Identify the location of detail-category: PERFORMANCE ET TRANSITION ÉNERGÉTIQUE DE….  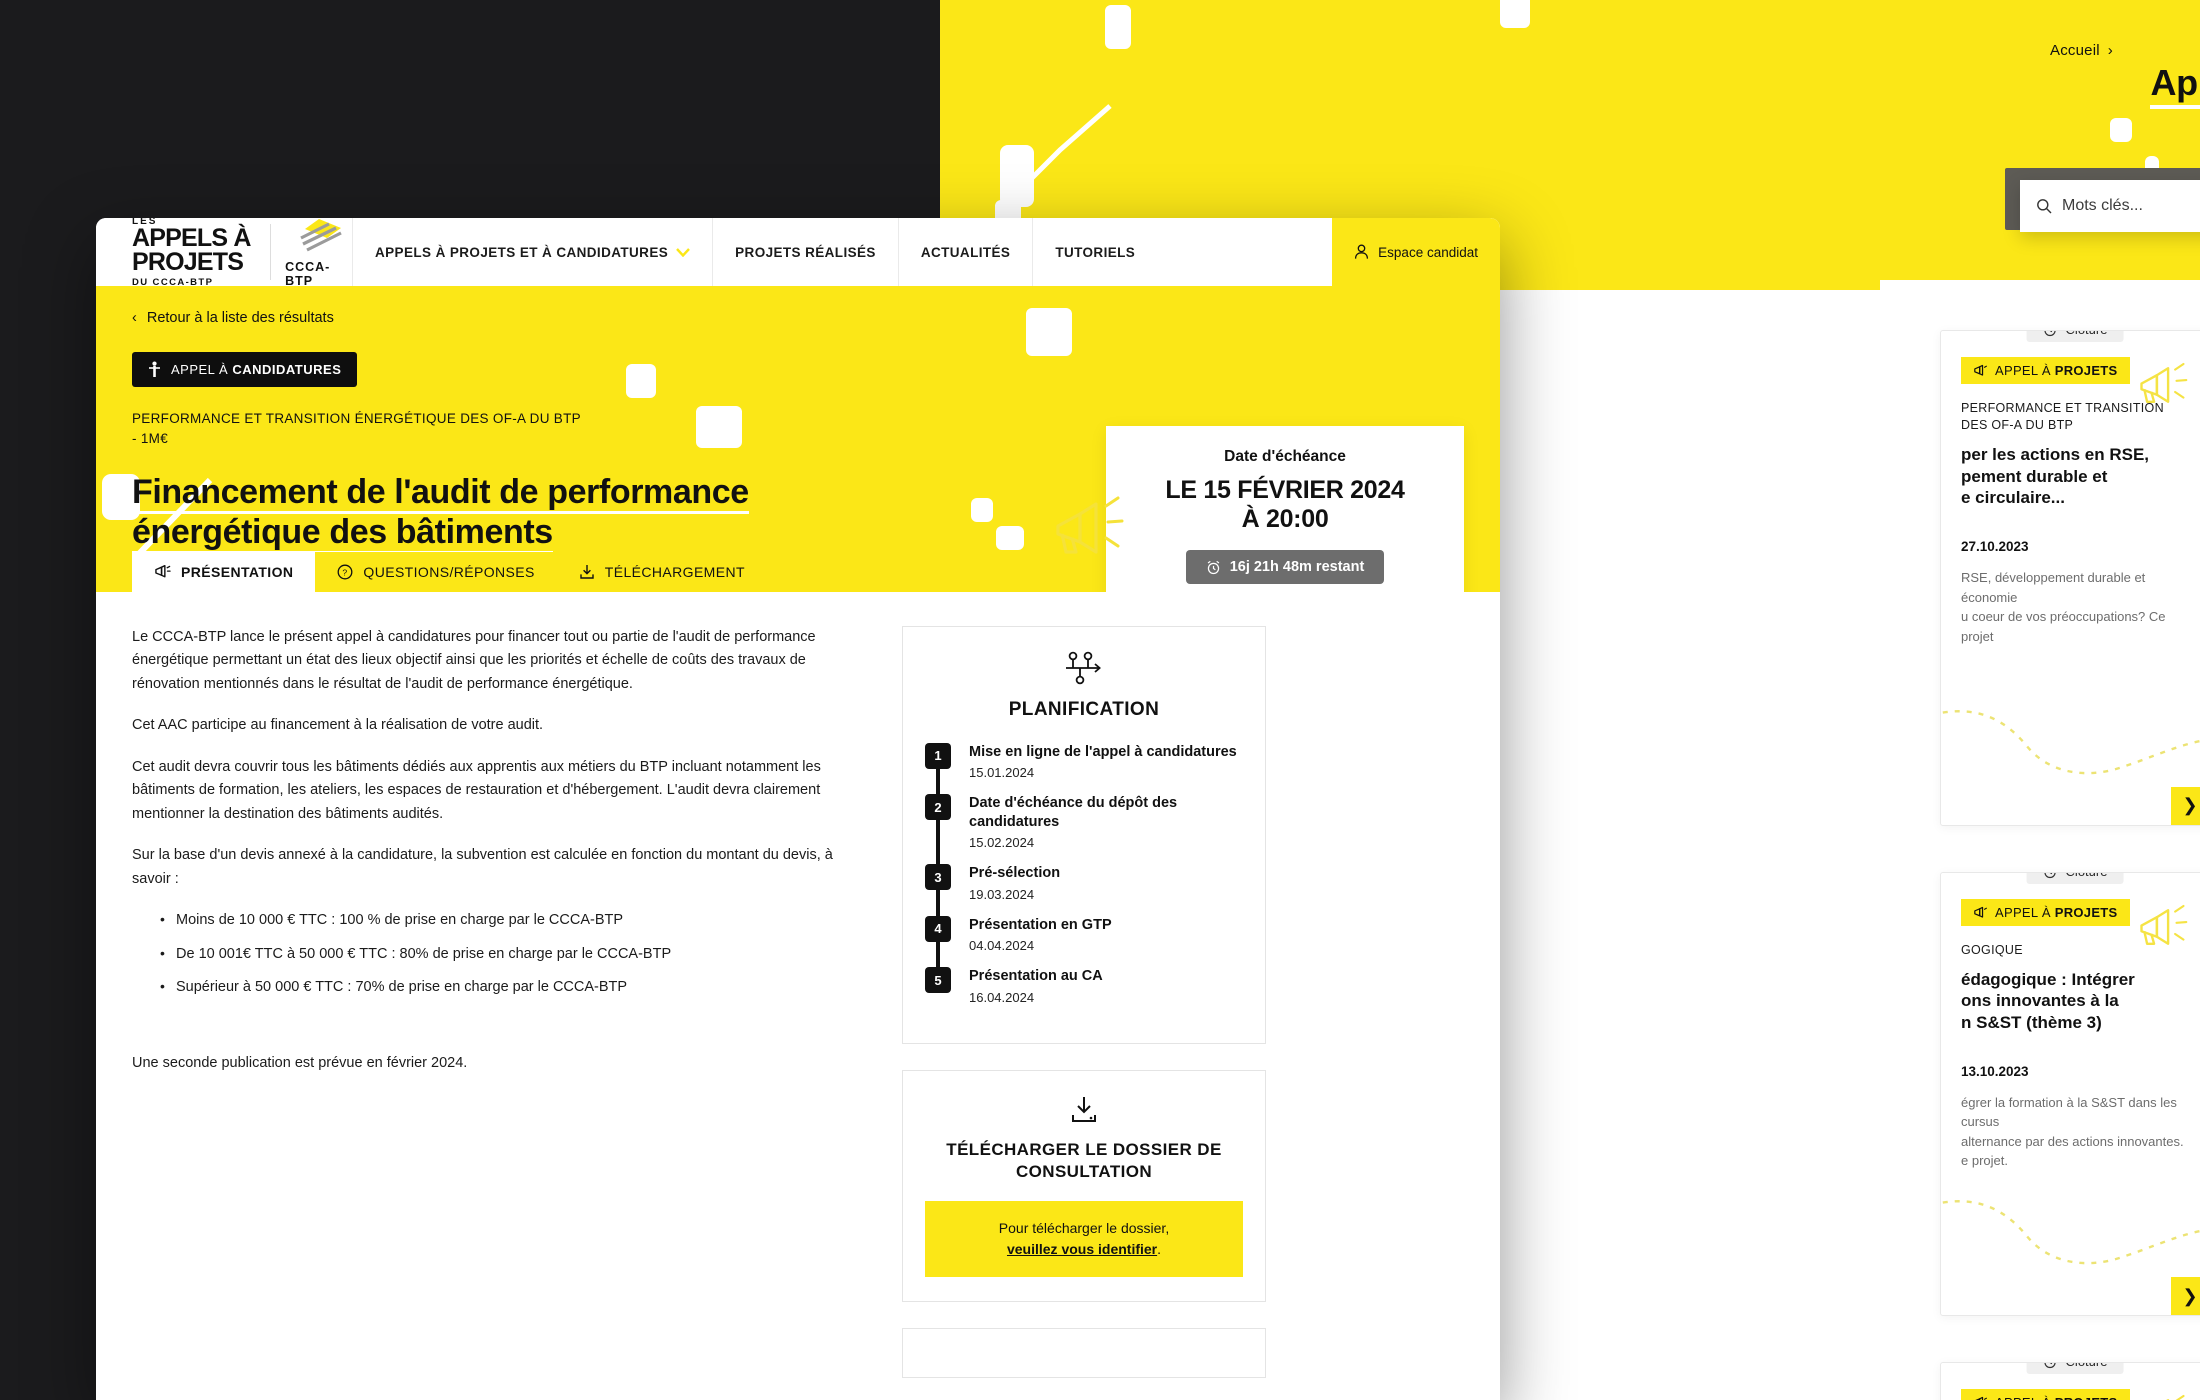
(356, 429).